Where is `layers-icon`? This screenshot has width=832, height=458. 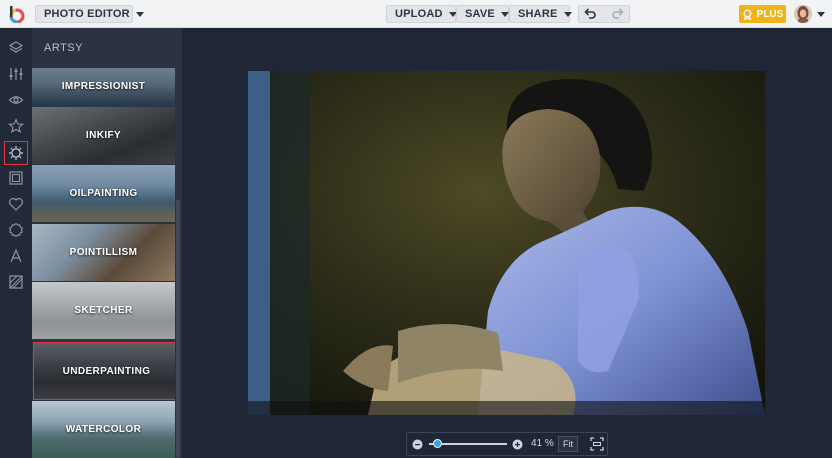
layers-icon is located at coordinates (16, 48).